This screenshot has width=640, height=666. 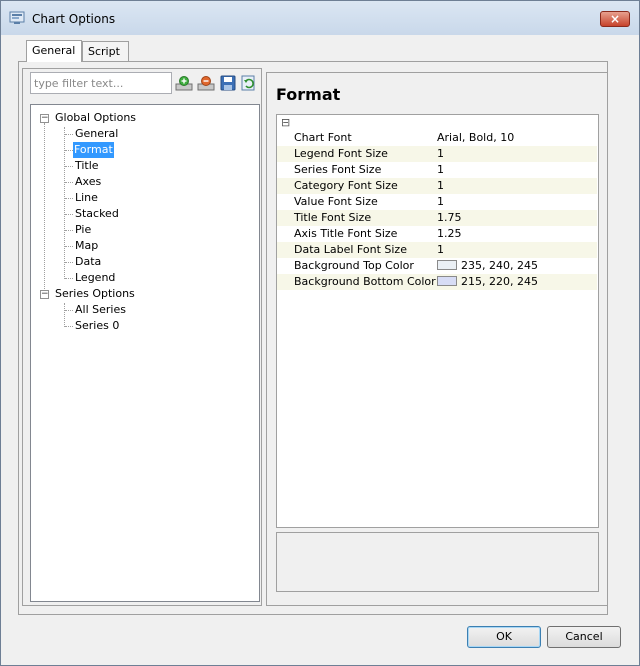 What do you see at coordinates (83, 230) in the screenshot?
I see `tree-item-pie: Pie` at bounding box center [83, 230].